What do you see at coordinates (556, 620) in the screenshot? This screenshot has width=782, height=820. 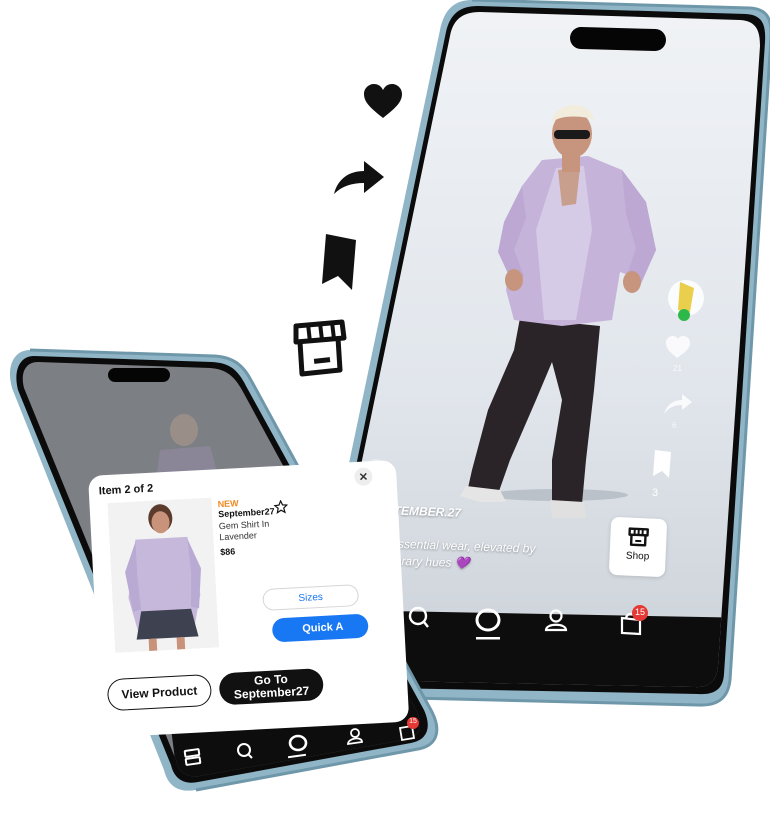 I see `profile-icon` at bounding box center [556, 620].